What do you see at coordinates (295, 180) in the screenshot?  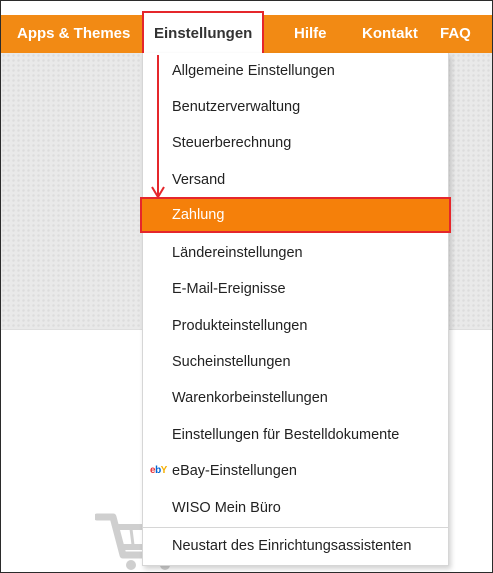 I see `menu-item-versand: Versand` at bounding box center [295, 180].